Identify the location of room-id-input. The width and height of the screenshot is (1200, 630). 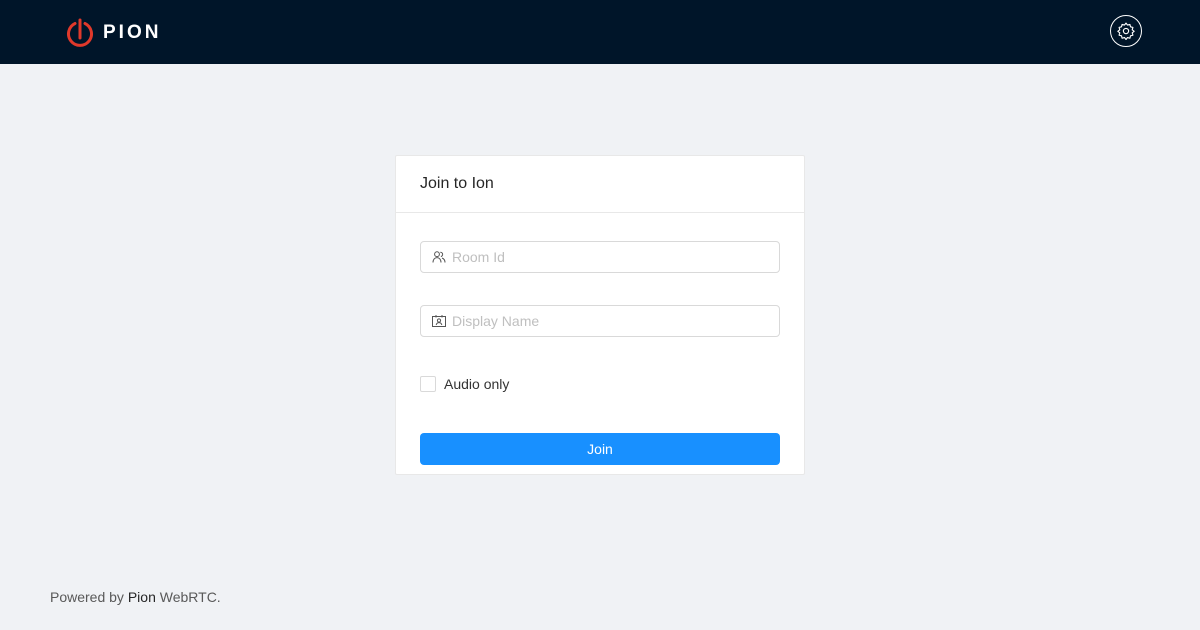
(612, 257).